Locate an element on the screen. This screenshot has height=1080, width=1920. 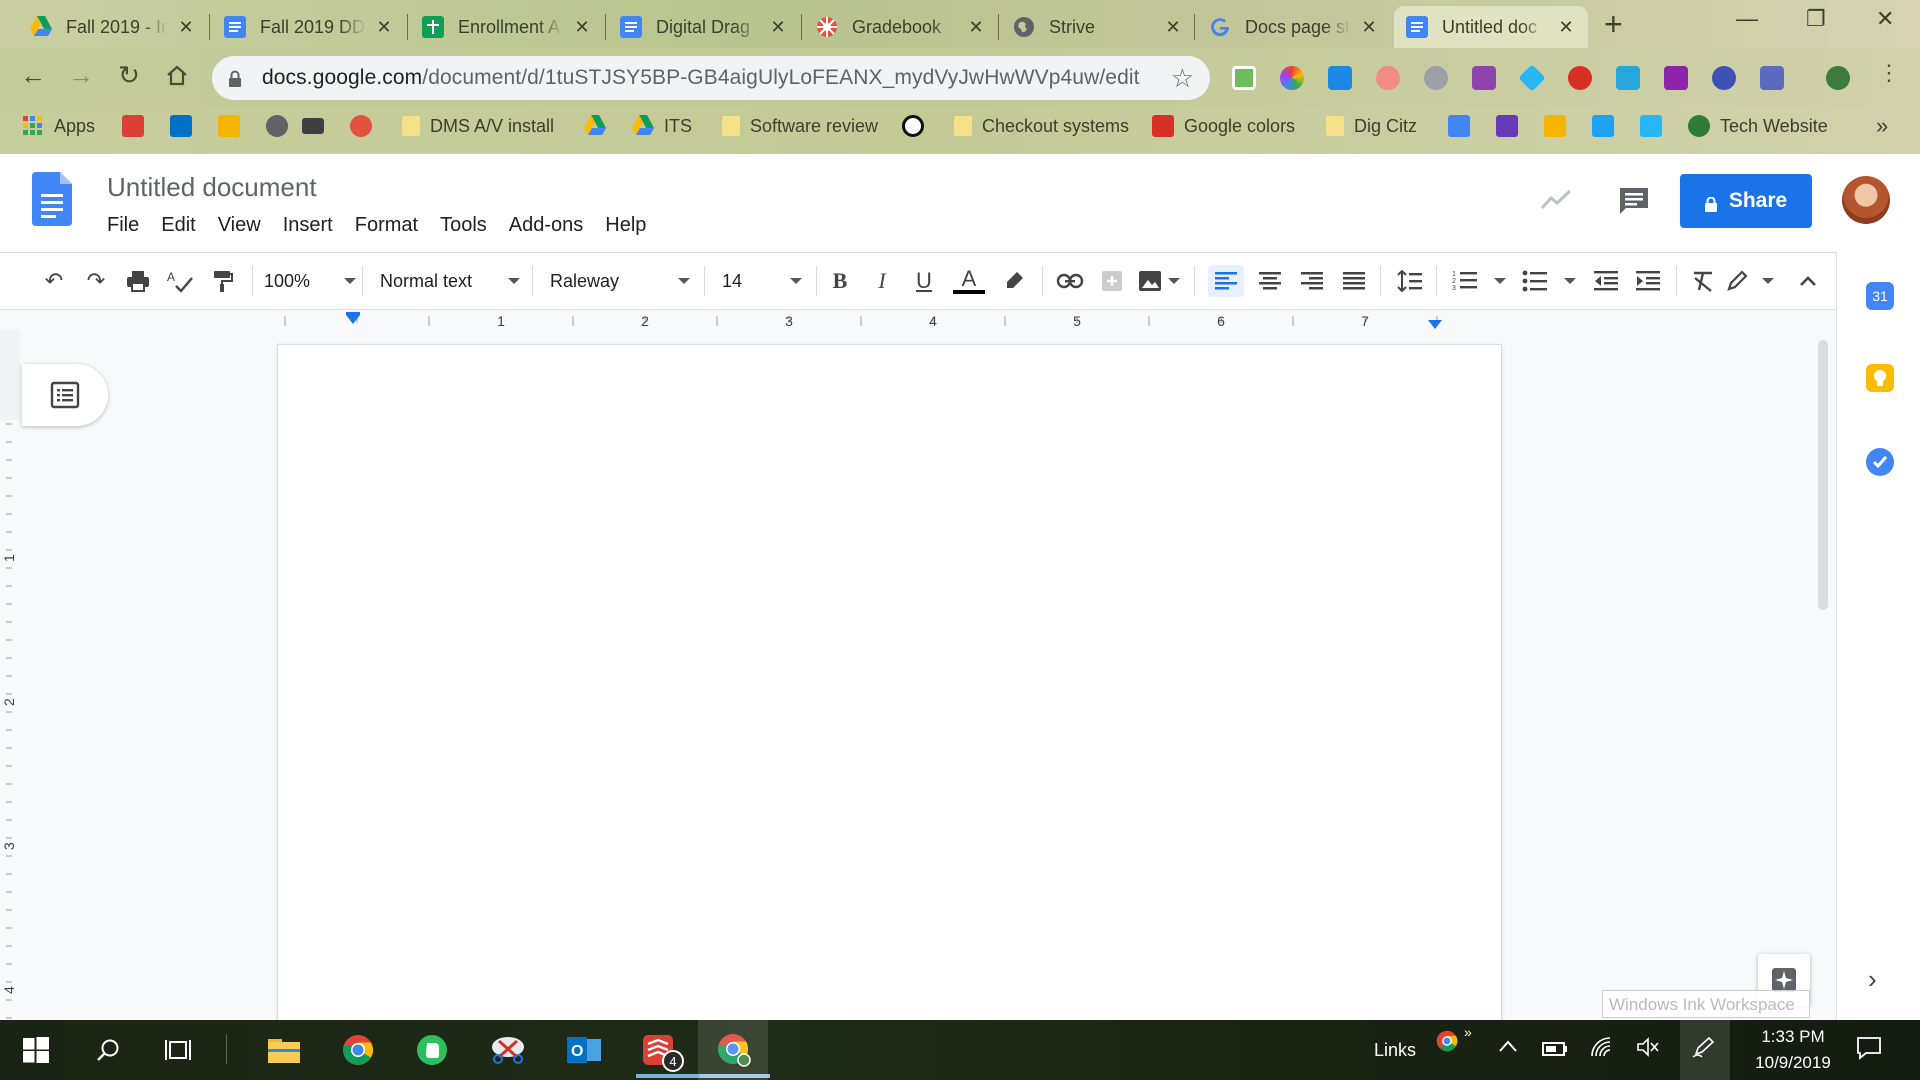
evernote-icon is located at coordinates (432, 1050).